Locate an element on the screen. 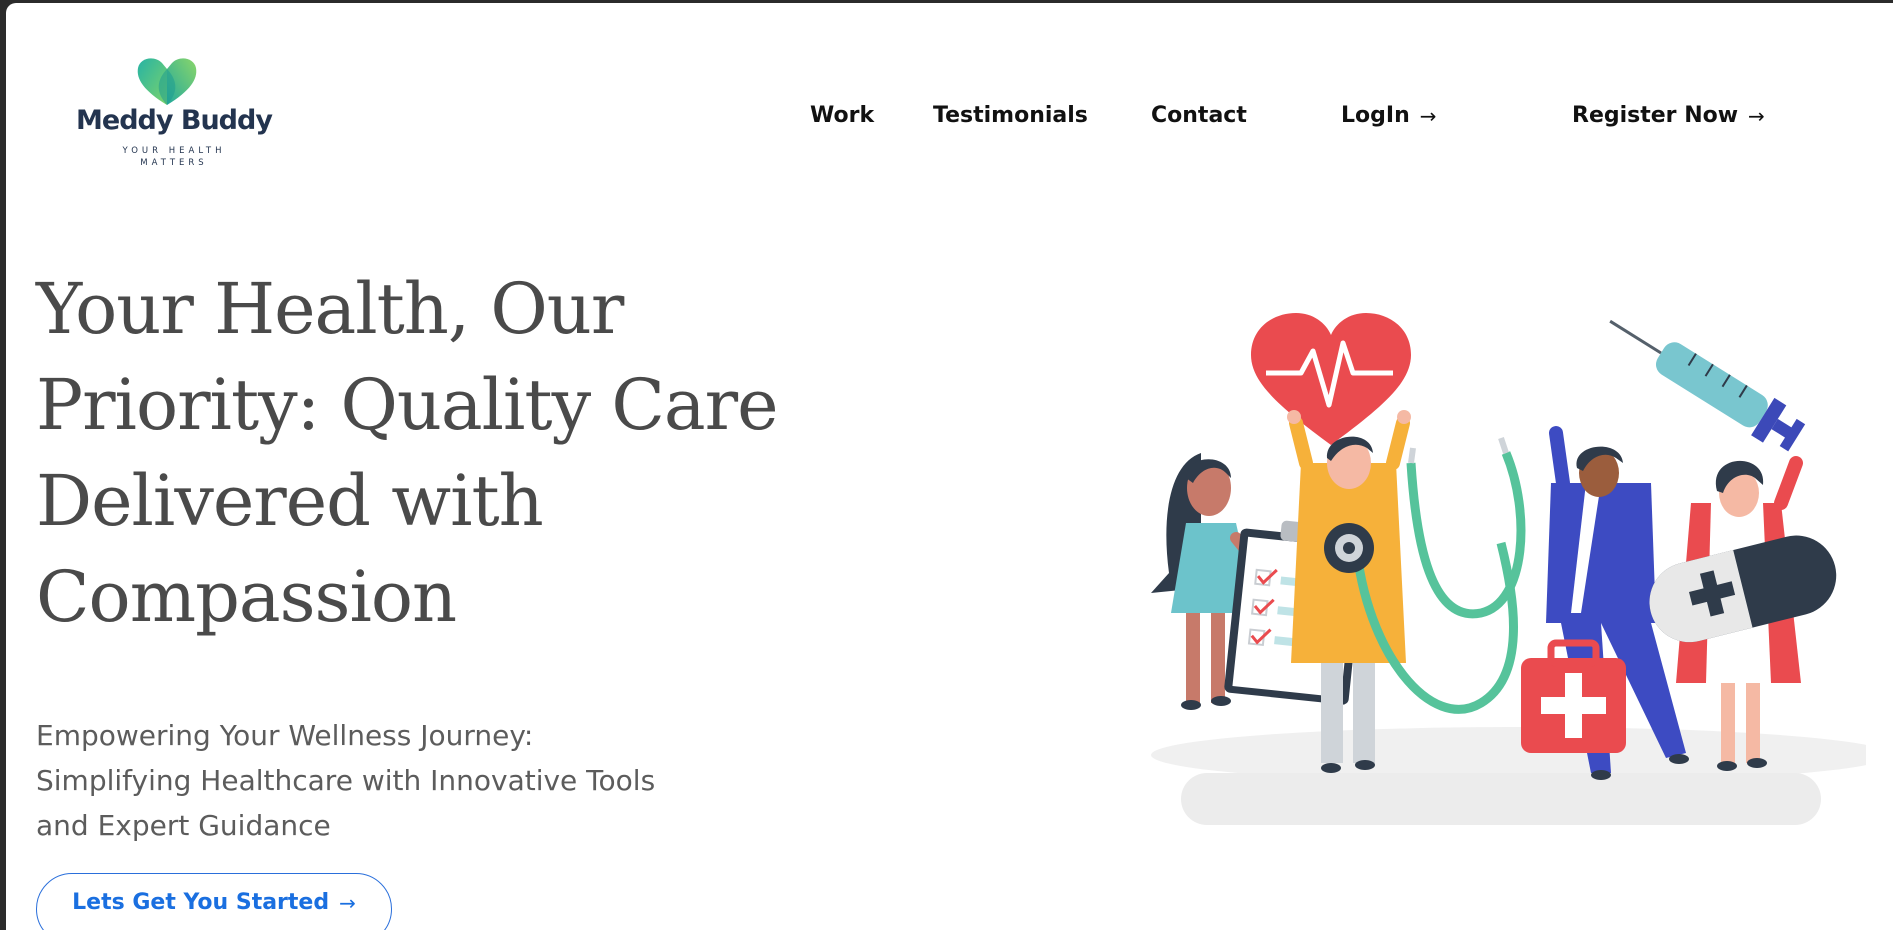 This screenshot has width=1893, height=930. brand-name: Meddy Buddy is located at coordinates (174, 120).